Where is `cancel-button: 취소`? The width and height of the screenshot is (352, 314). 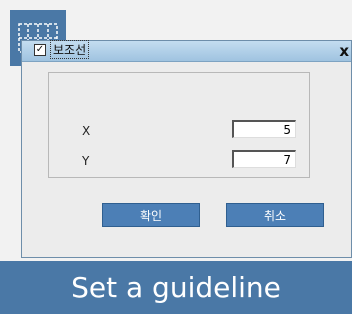 cancel-button: 취소 is located at coordinates (275, 215).